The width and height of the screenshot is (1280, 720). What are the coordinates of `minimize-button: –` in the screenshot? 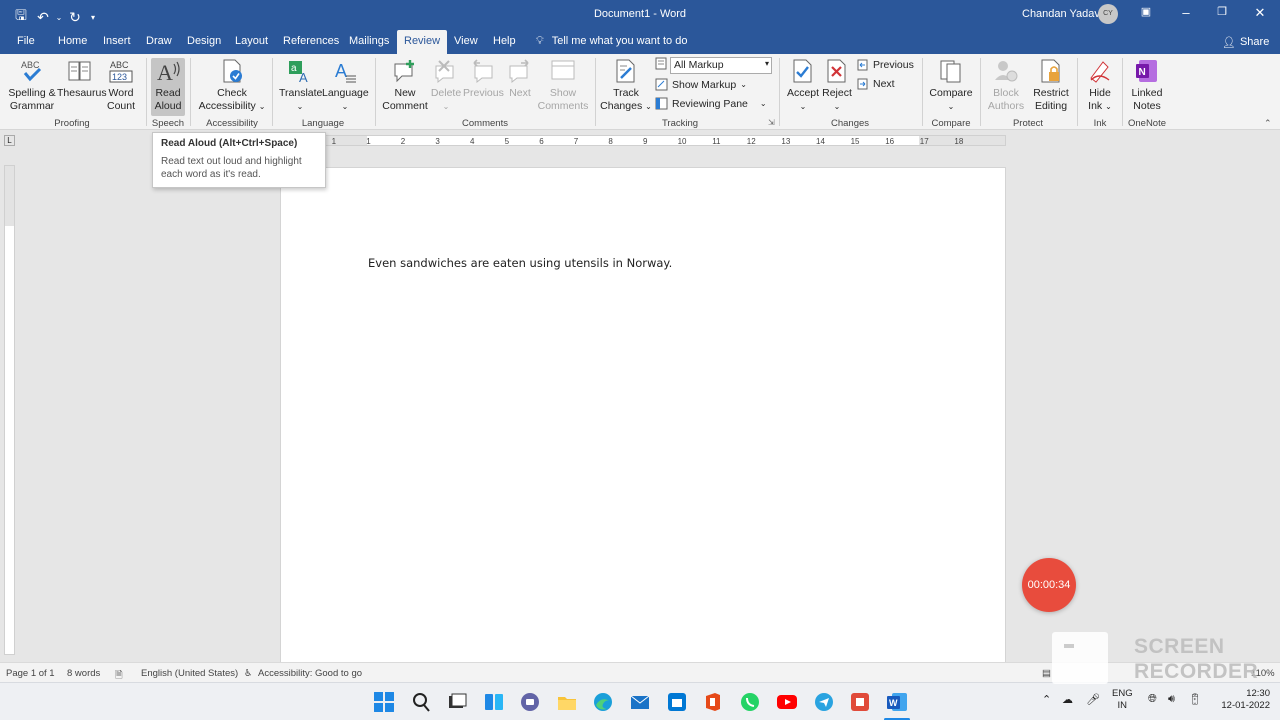 It's located at (1186, 12).